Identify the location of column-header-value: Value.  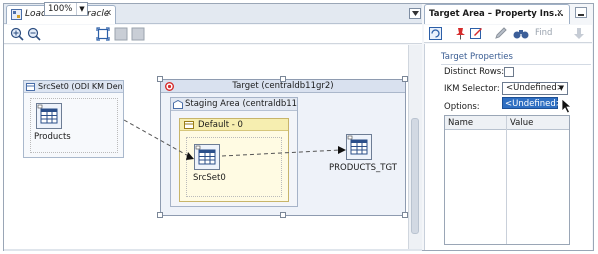
(522, 123).